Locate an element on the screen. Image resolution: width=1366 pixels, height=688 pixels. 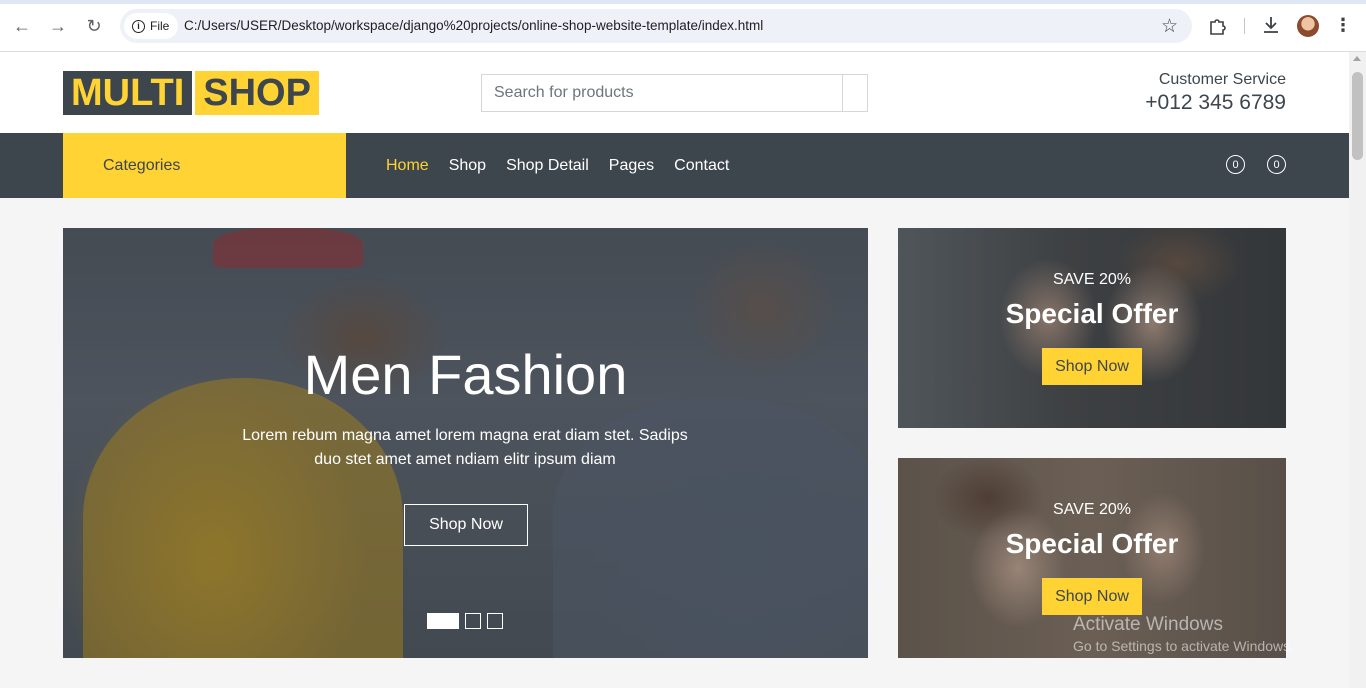
page-scrollbar is located at coordinates (1357, 370).